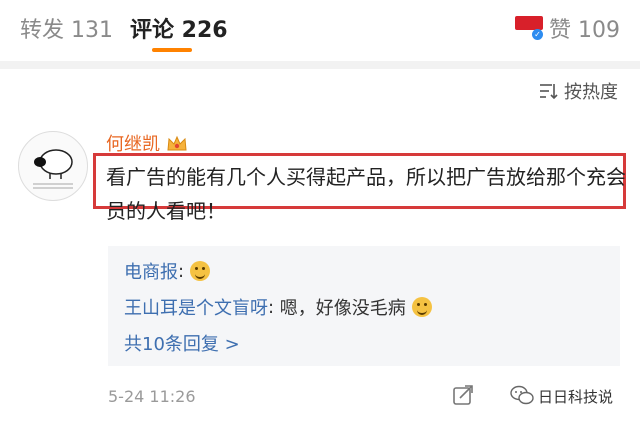 This screenshot has width=640, height=426. What do you see at coordinates (529, 28) in the screenshot?
I see `brand-badge-icon: ✓` at bounding box center [529, 28].